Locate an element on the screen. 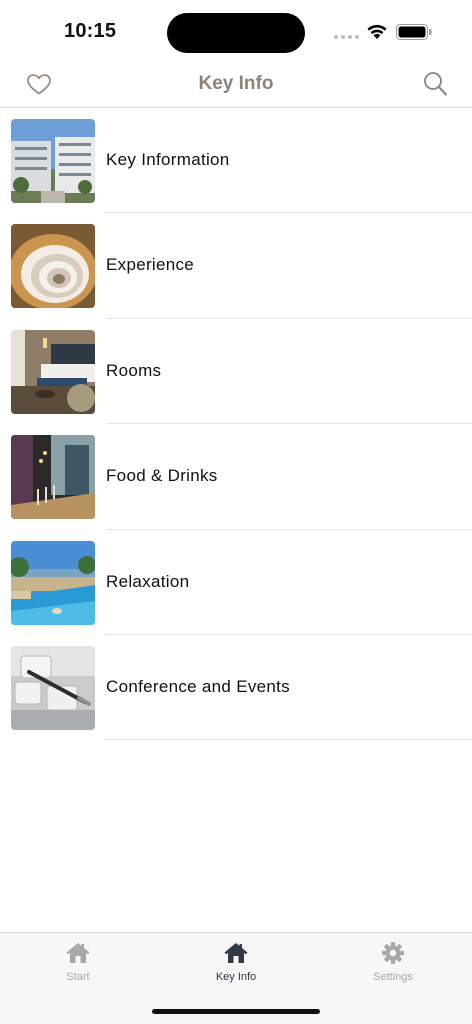  gear-icon is located at coordinates (393, 953).